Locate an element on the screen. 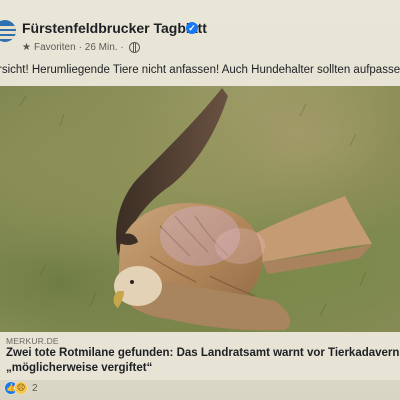 This screenshot has width=400, height=400. page-avatar is located at coordinates (8, 31).